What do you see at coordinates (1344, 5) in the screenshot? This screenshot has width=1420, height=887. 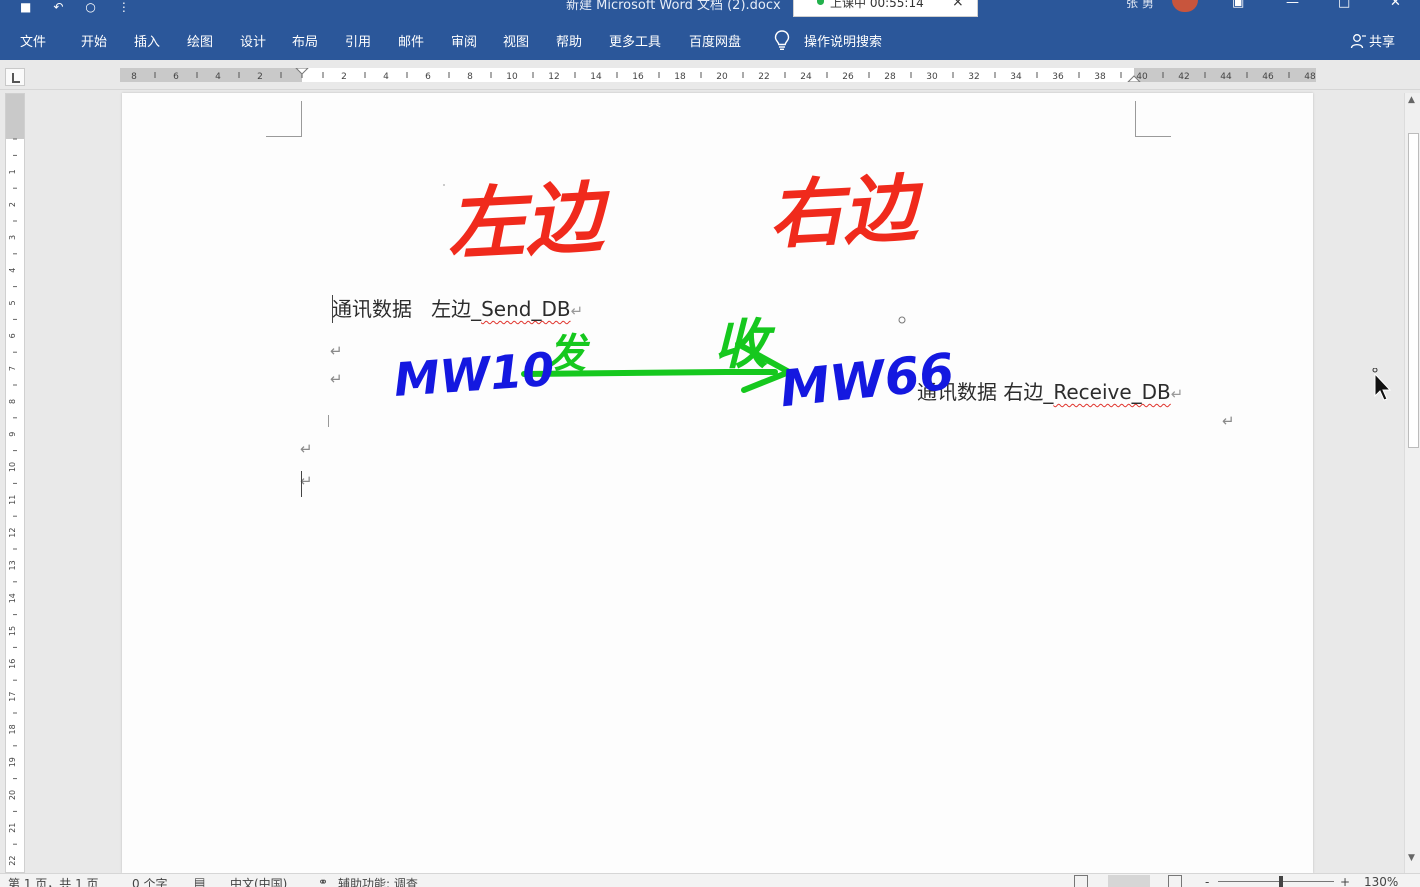 I see `maximize-icon: □` at bounding box center [1344, 5].